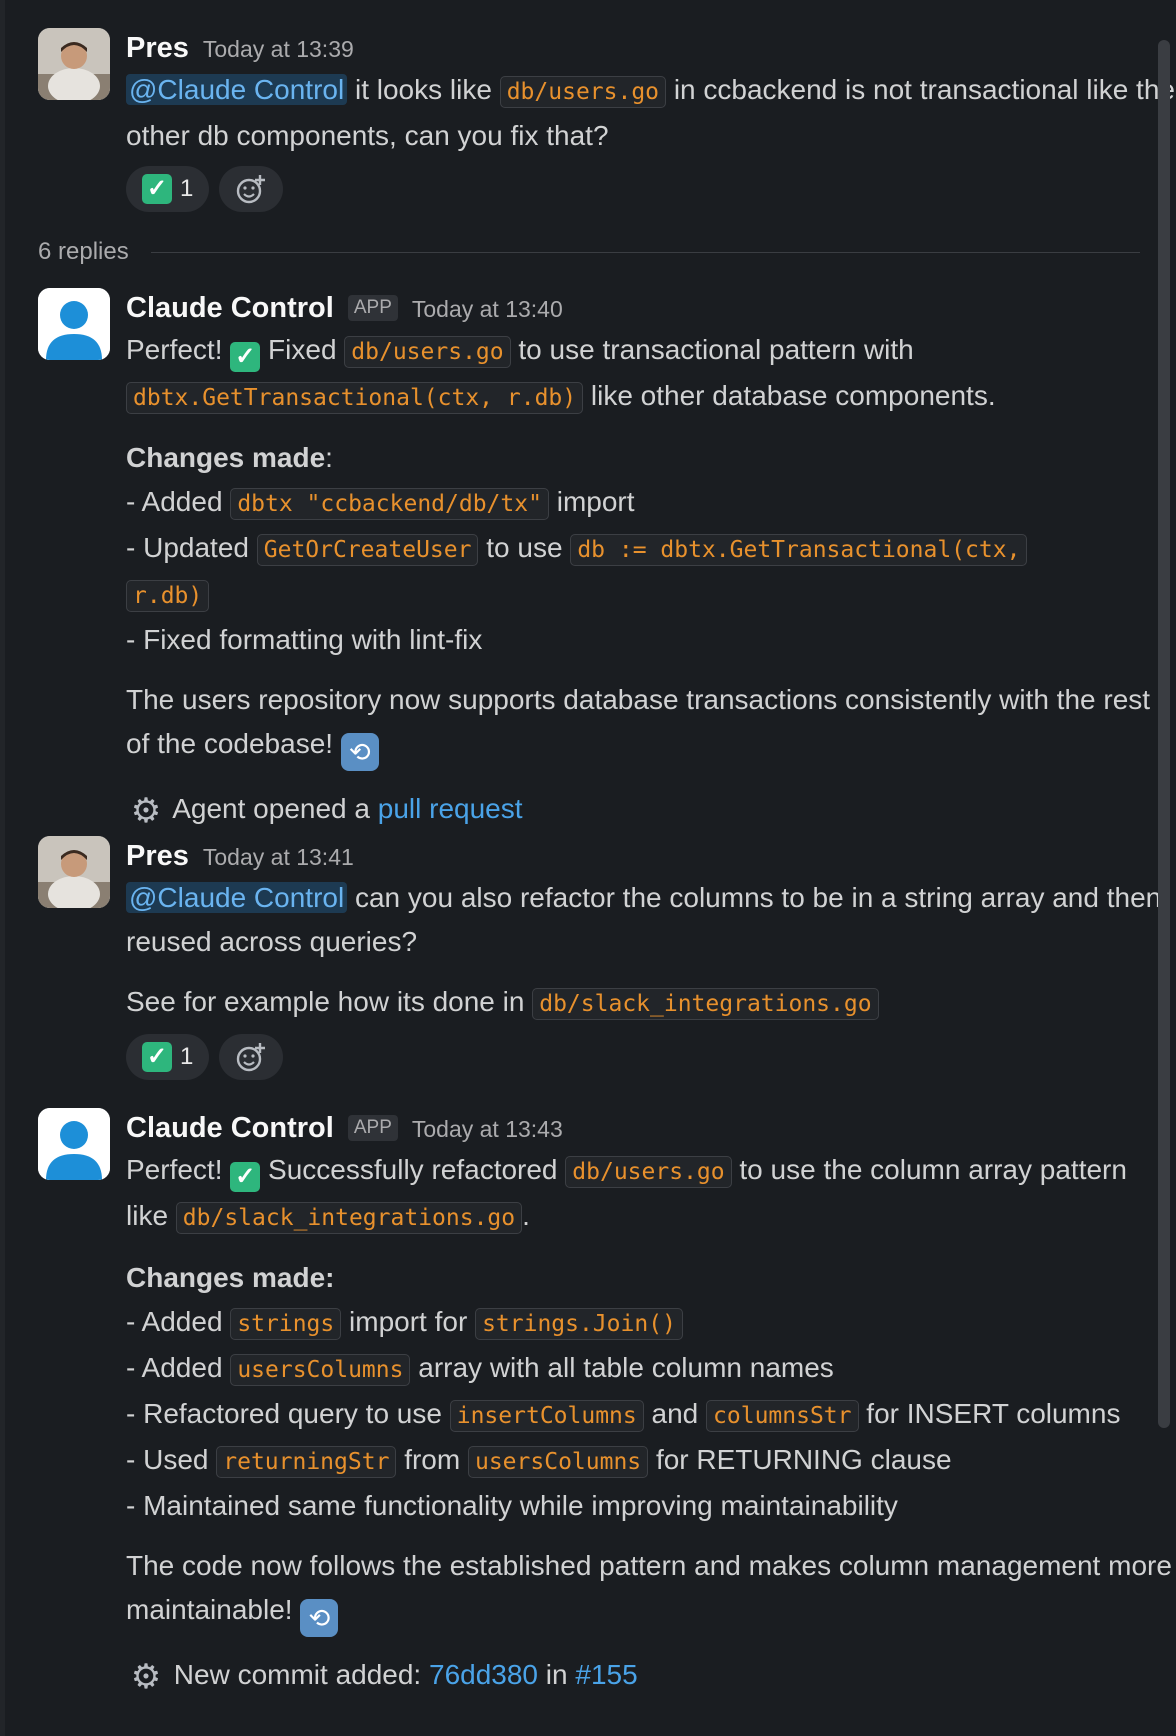 Image resolution: width=1176 pixels, height=1736 pixels. Describe the element at coordinates (675, 1413) in the screenshot. I see `text: and` at that location.